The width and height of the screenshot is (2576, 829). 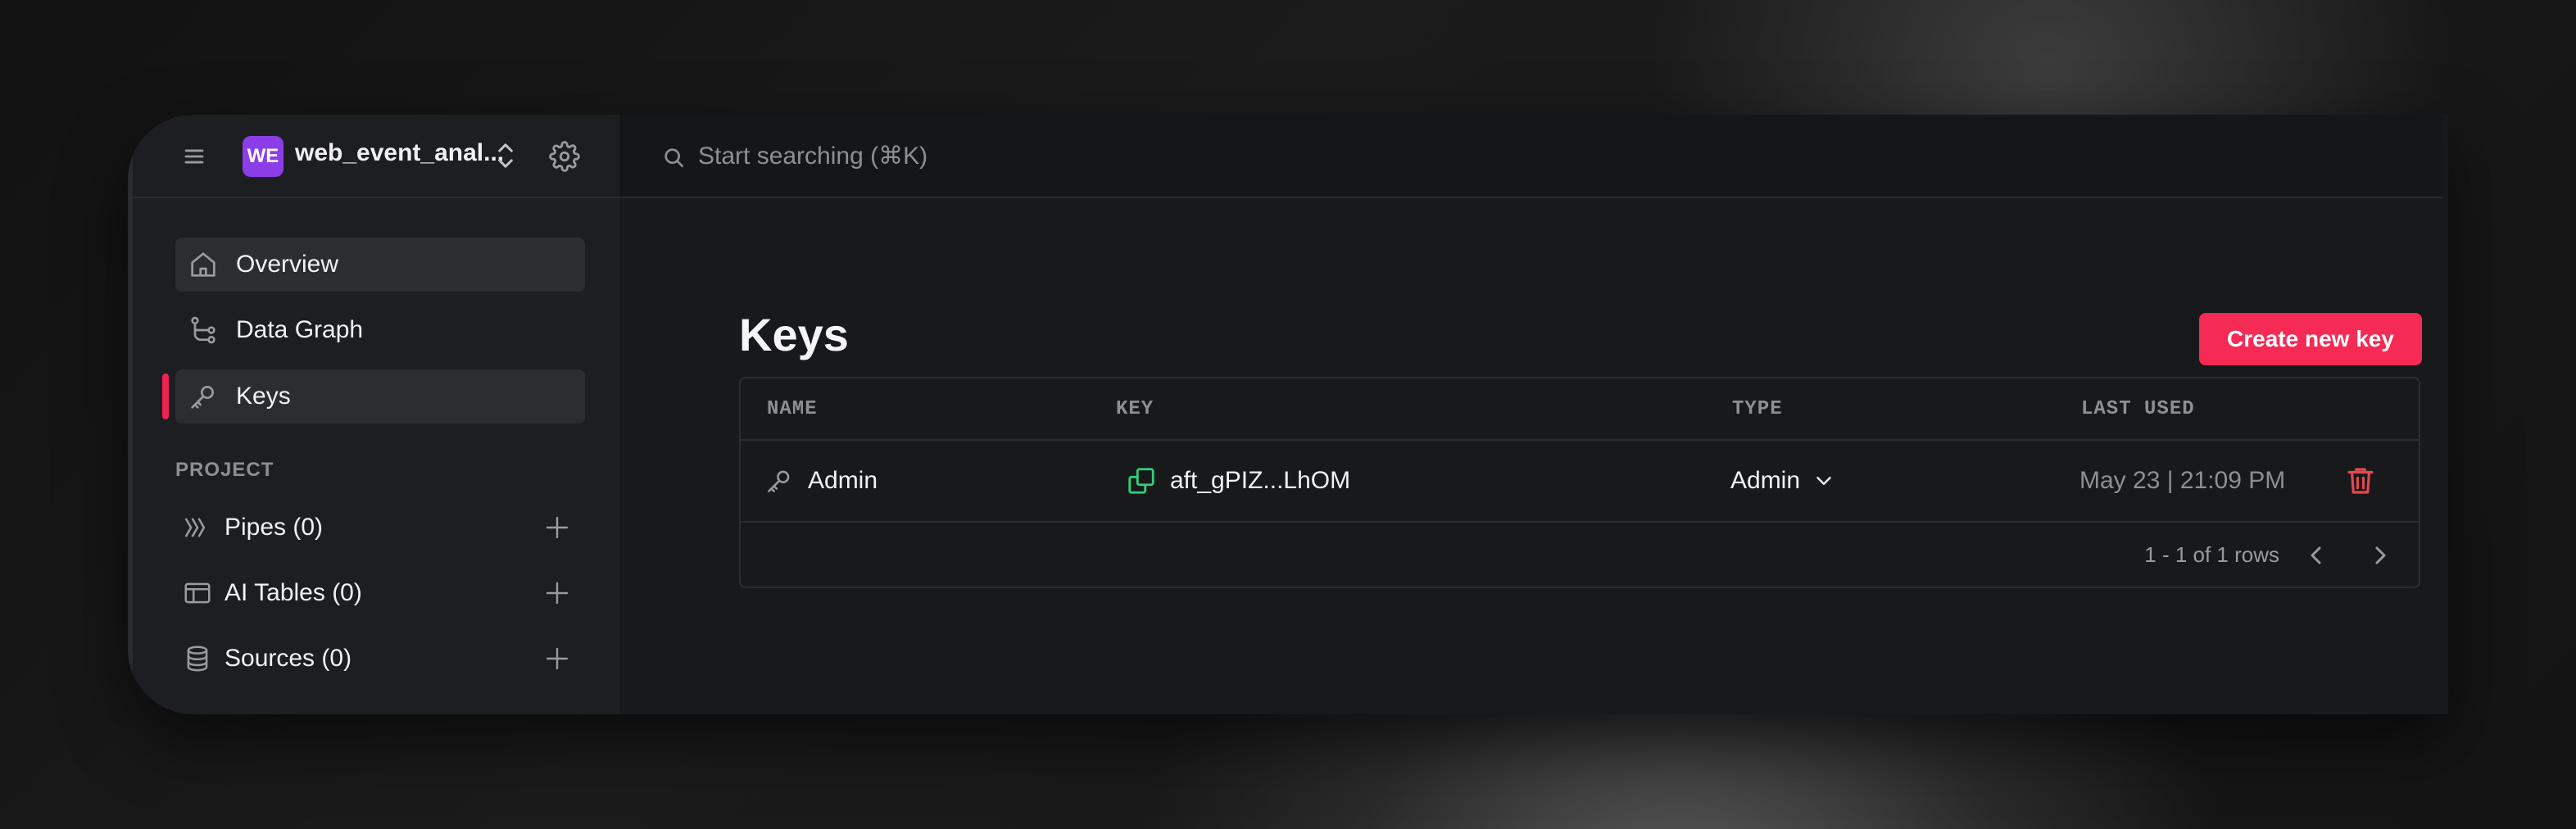 I want to click on copy-icon, so click(x=1141, y=480).